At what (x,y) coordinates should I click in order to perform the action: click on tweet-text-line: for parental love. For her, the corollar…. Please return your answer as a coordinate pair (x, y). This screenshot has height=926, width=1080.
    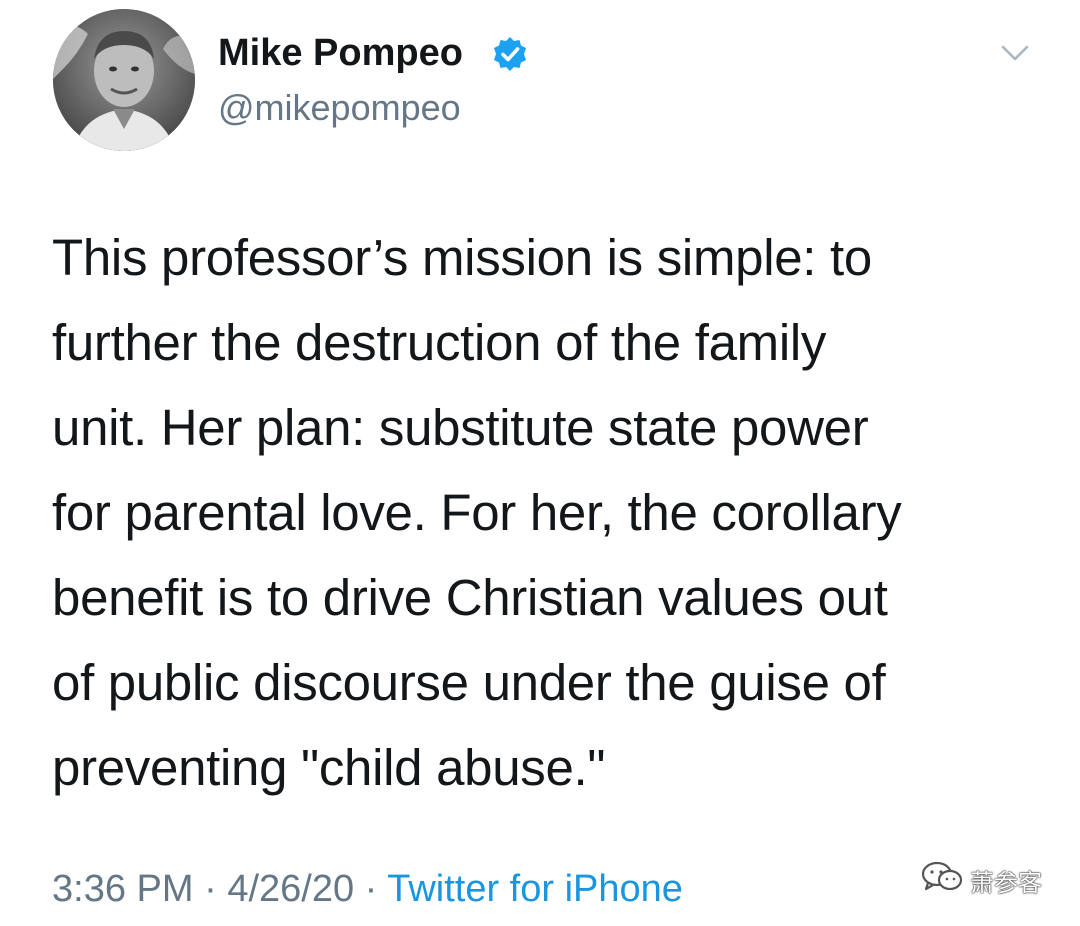
    Looking at the image, I should click on (477, 512).